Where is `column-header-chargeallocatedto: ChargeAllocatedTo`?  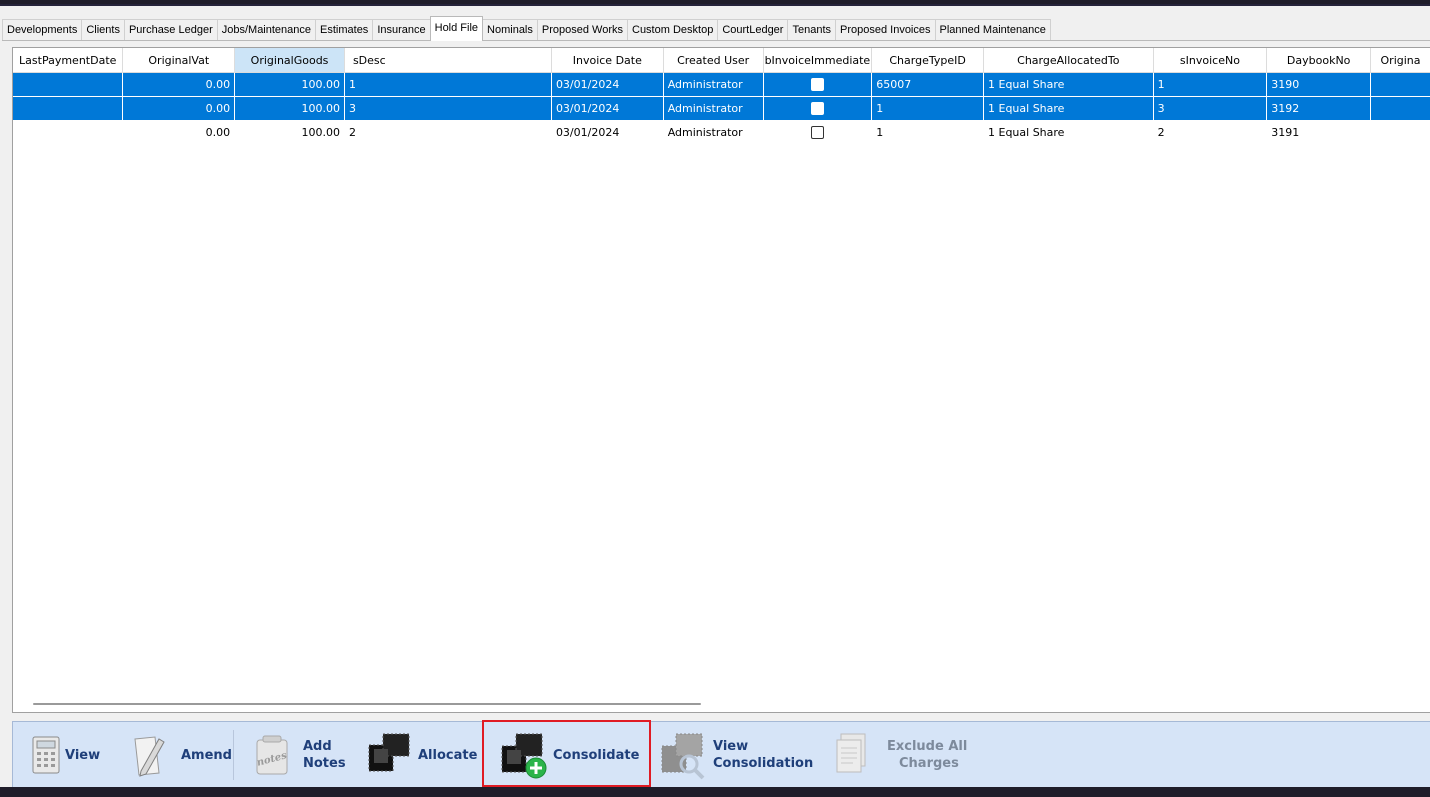 column-header-chargeallocatedto: ChargeAllocatedTo is located at coordinates (1068, 60).